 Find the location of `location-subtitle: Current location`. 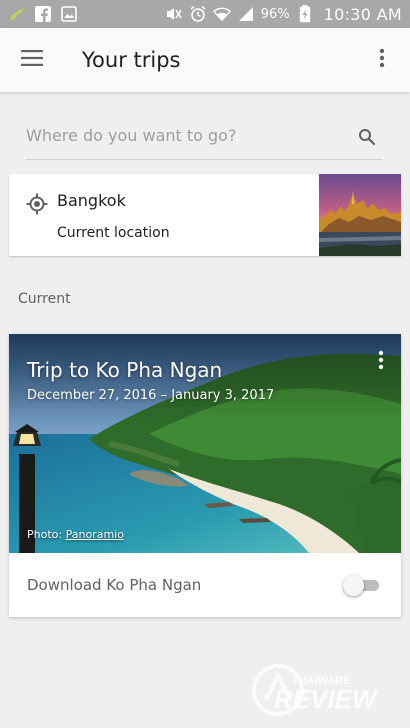

location-subtitle: Current location is located at coordinates (113, 233).